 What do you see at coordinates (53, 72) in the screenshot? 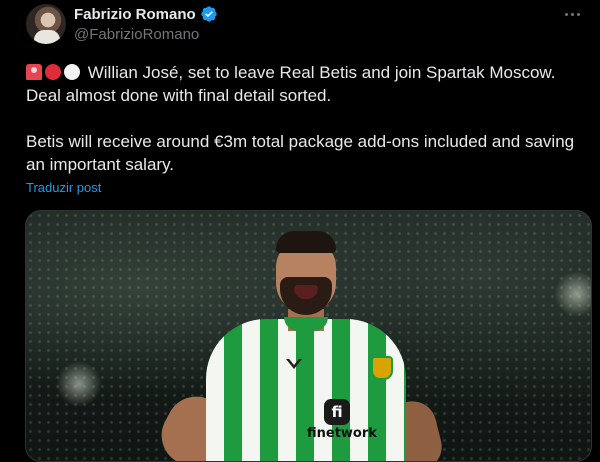
I see `red-circle-emoji-icon` at bounding box center [53, 72].